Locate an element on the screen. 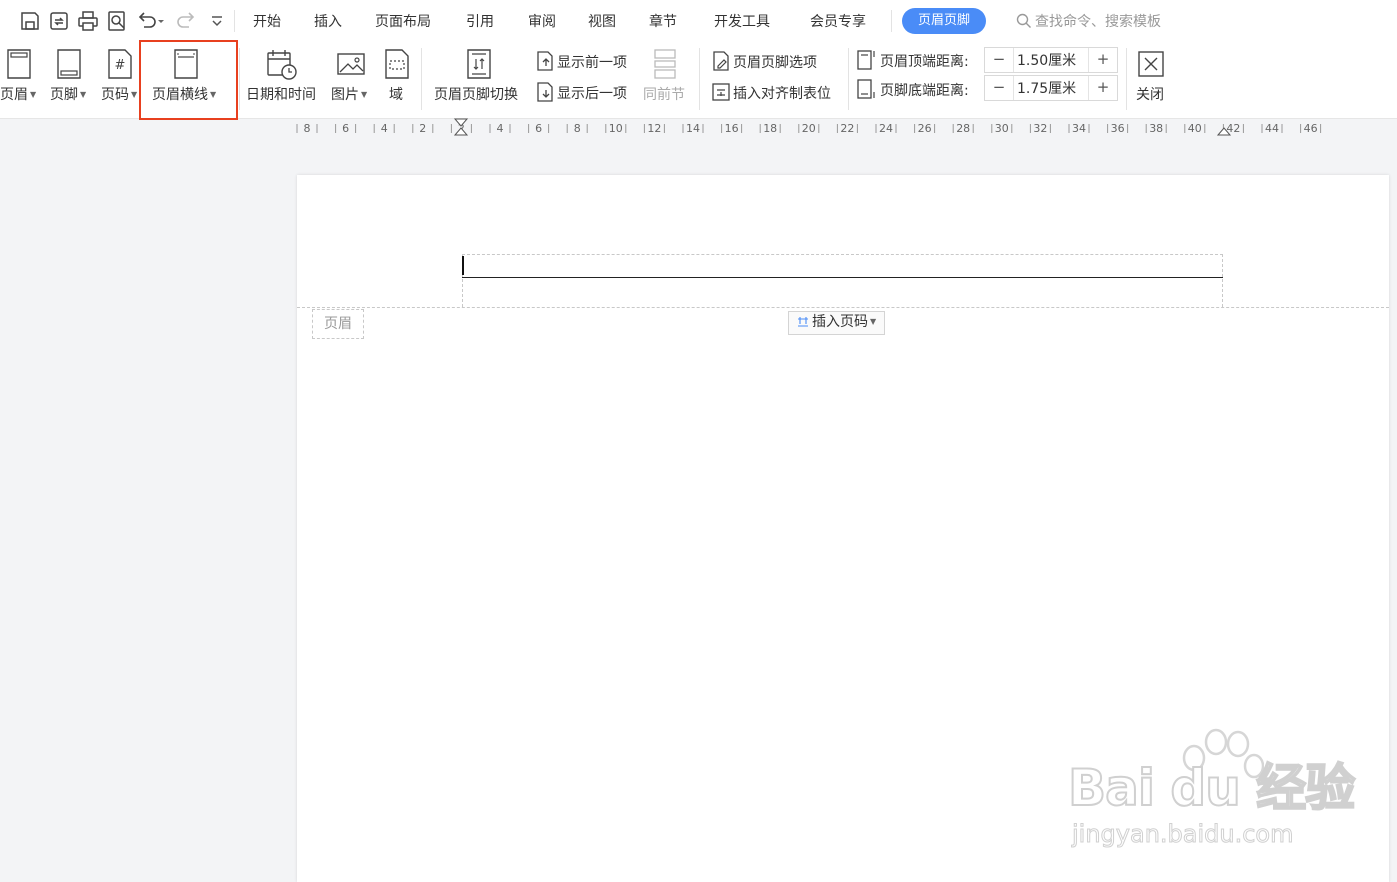 The width and height of the screenshot is (1397, 882). search-input: 查找命令、搜索模板 is located at coordinates (1088, 21).